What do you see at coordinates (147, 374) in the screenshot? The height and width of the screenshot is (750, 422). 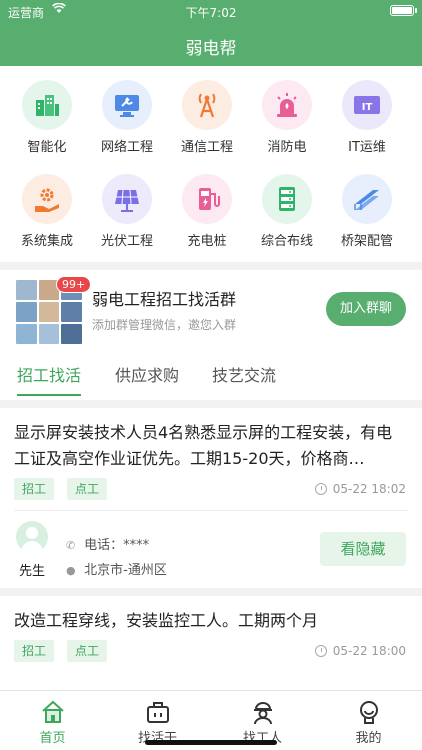 I see `tab-supply: 供应求购` at bounding box center [147, 374].